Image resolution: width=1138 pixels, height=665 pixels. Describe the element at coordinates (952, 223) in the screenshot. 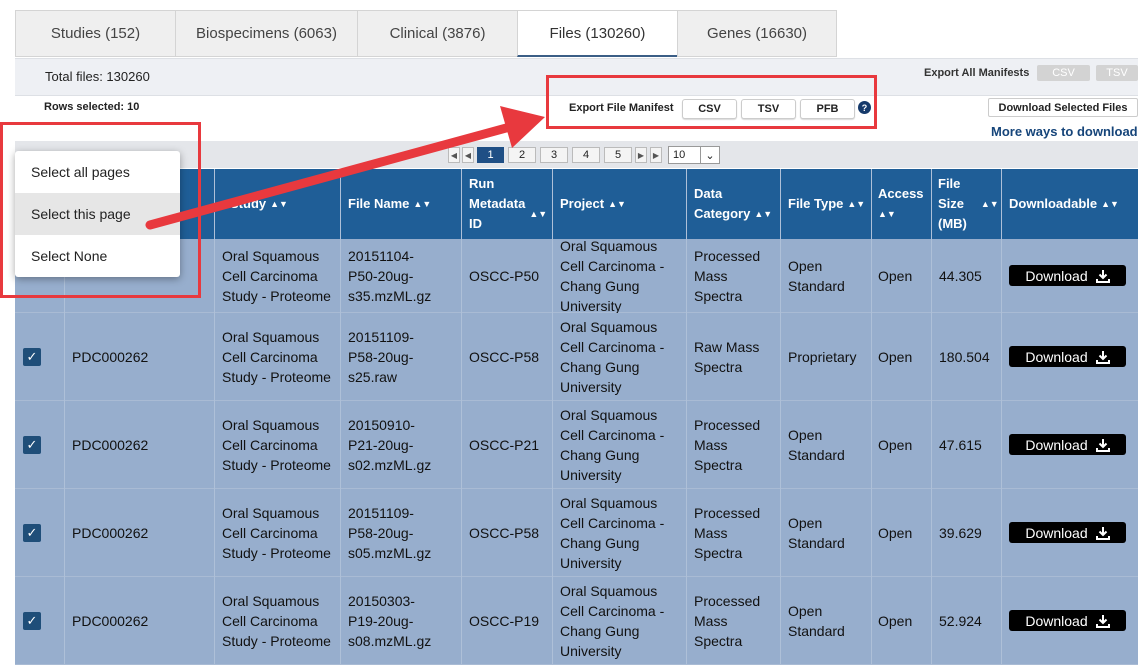

I see `header-line: (MB)` at that location.